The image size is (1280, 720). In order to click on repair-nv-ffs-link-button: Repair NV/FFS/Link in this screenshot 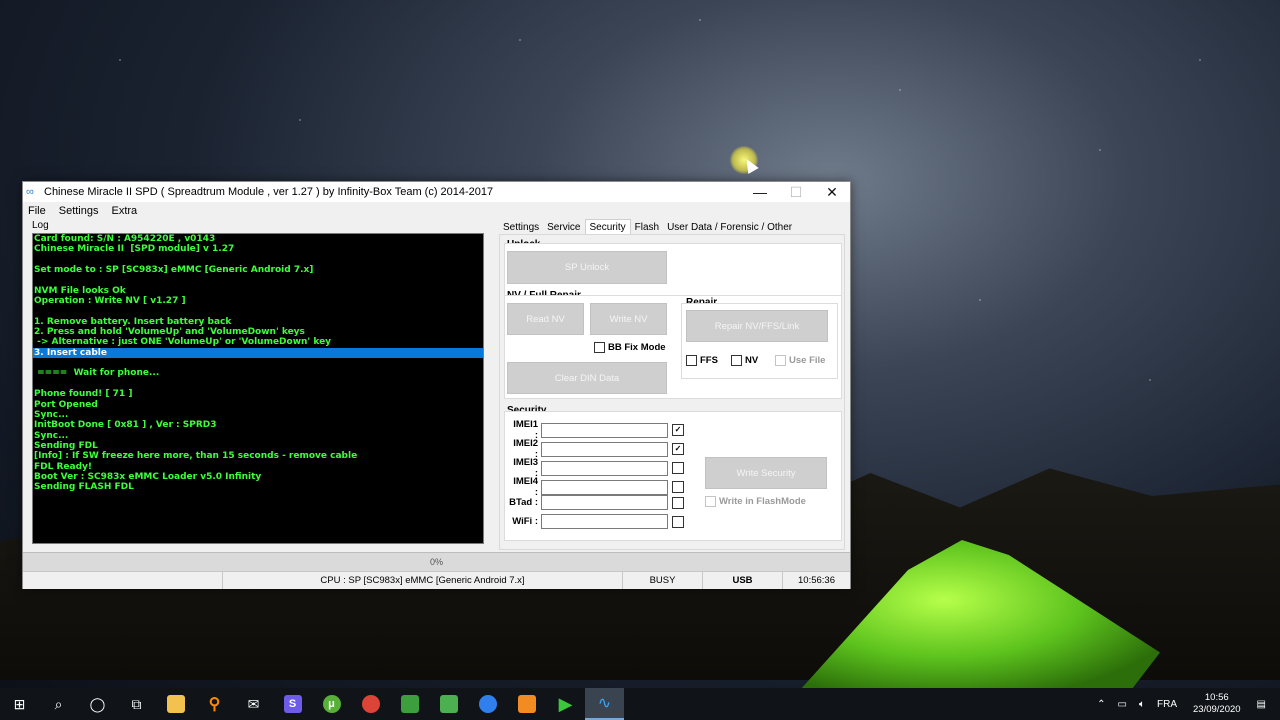, I will do `click(757, 326)`.